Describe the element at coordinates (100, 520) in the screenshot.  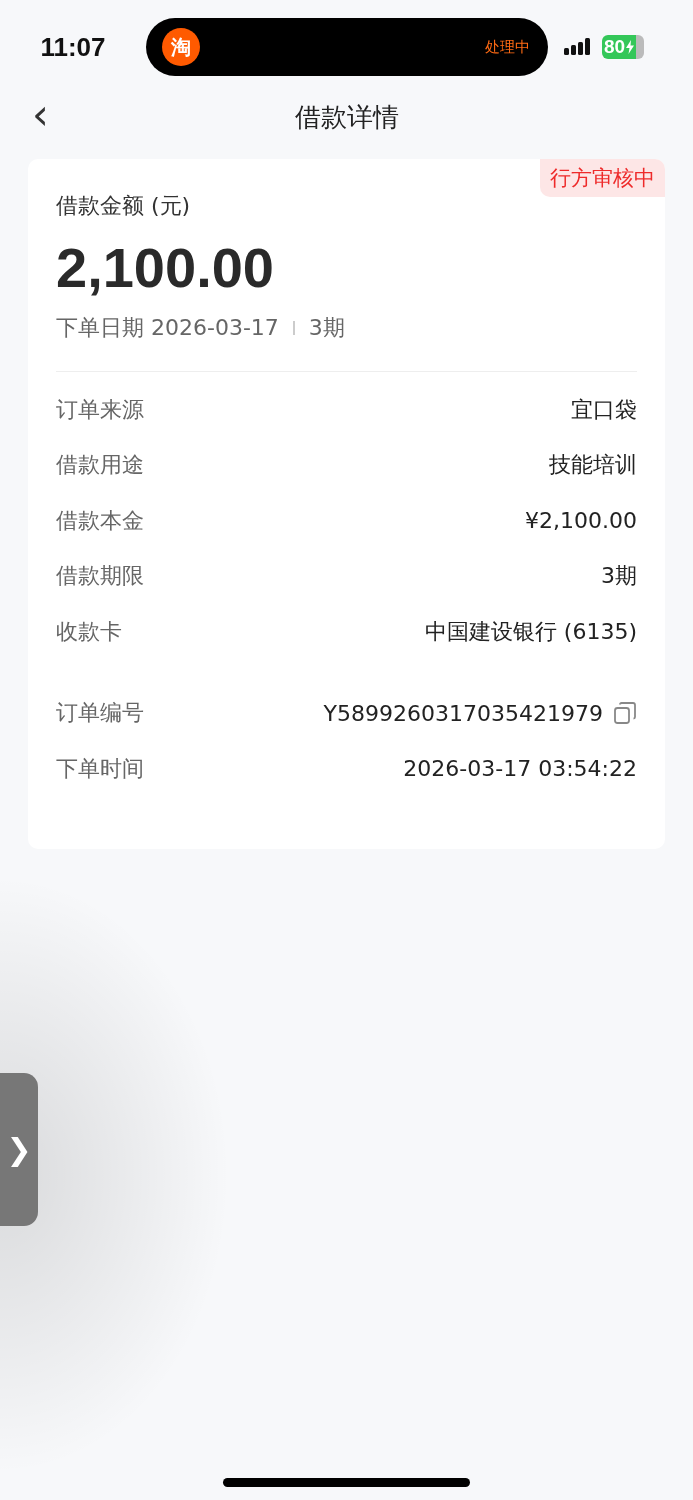
I see `field-label: 借款本金` at that location.